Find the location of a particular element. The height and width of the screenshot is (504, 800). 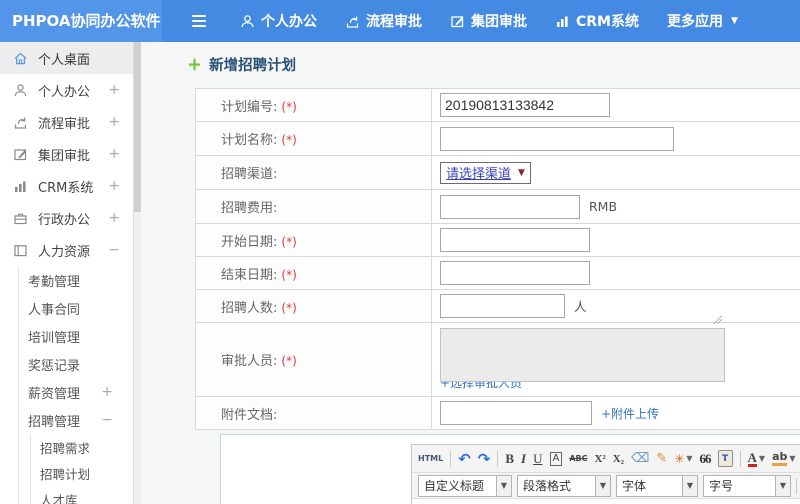

sidebar-item-label: 人力资源 is located at coordinates (64, 252).